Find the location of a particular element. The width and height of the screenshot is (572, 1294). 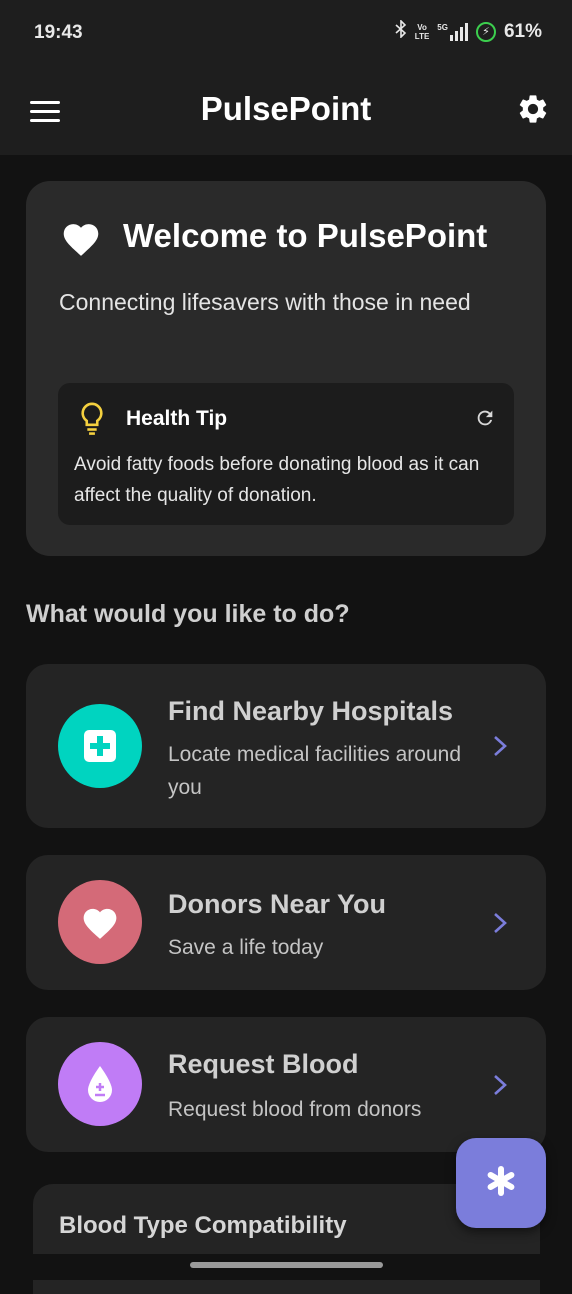

fab-button is located at coordinates (501, 1183).